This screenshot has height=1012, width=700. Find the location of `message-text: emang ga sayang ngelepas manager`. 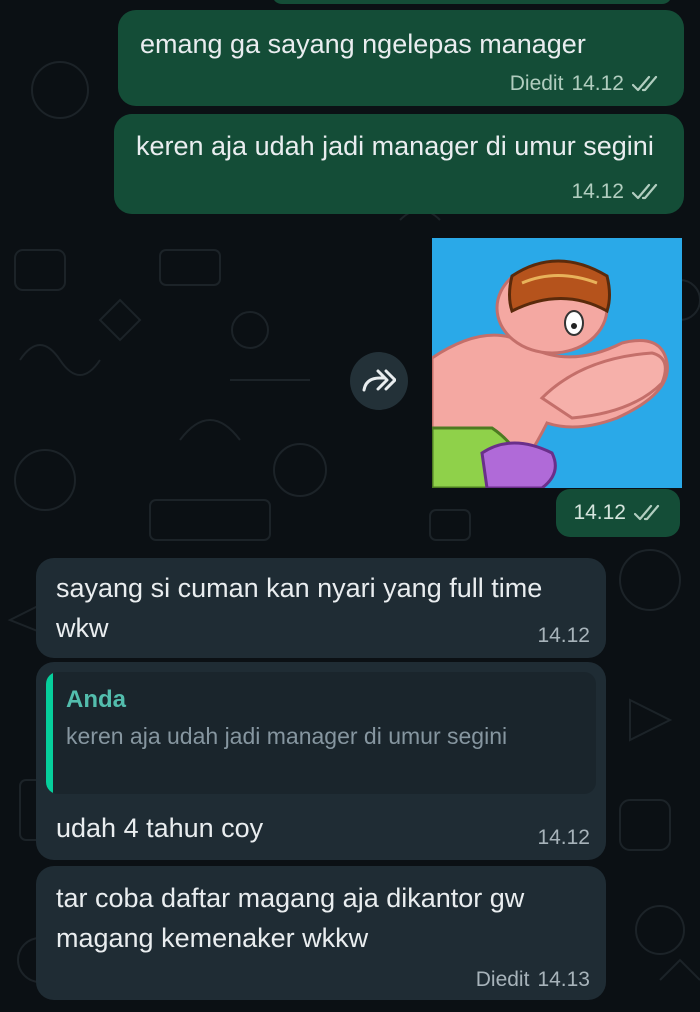

message-text: emang ga sayang ngelepas manager is located at coordinates (363, 44).